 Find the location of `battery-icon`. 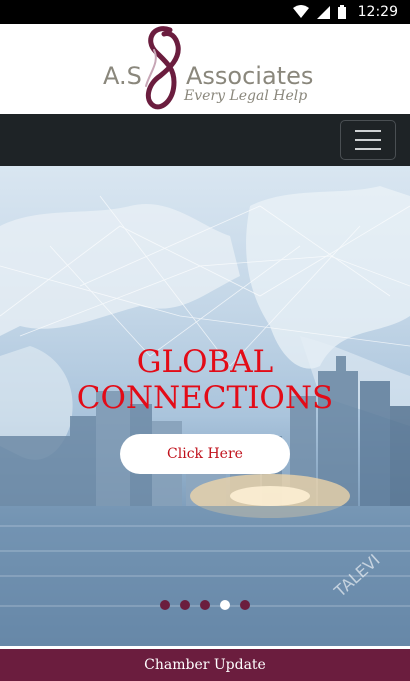

battery-icon is located at coordinates (341, 12).